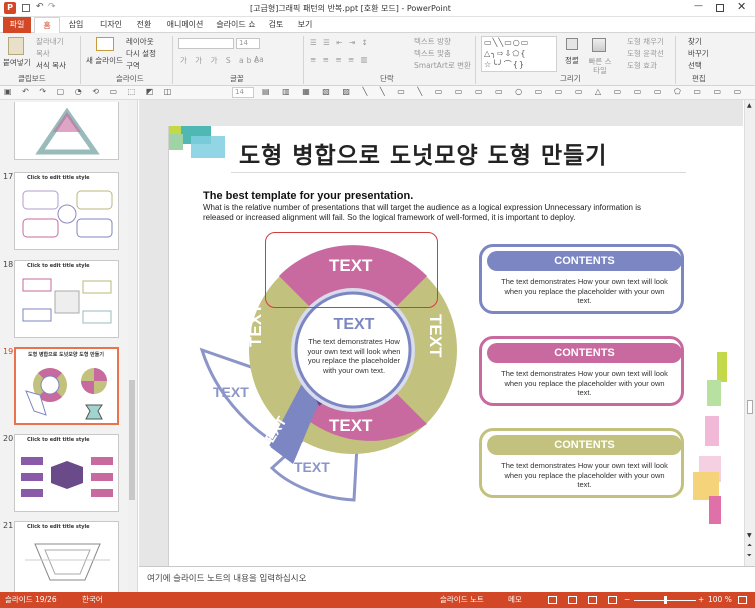 The width and height of the screenshot is (755, 608). I want to click on thumbnails-scrollbar, so click(132, 346).